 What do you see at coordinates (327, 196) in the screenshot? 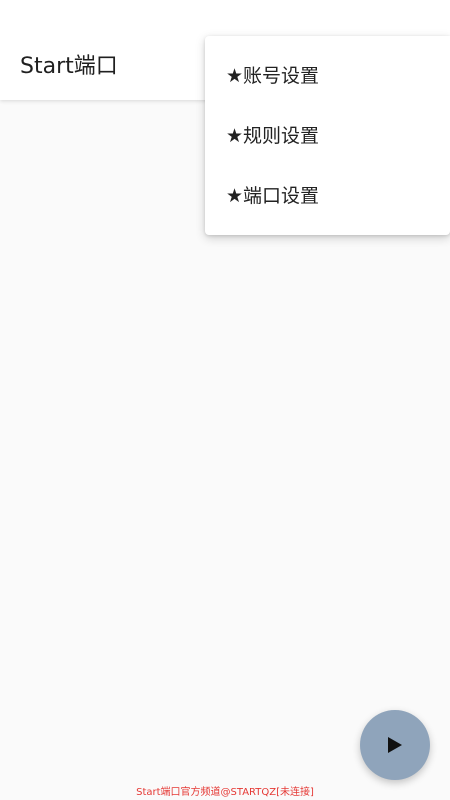
I see `menu-item-port-settings: ★端口设置` at bounding box center [327, 196].